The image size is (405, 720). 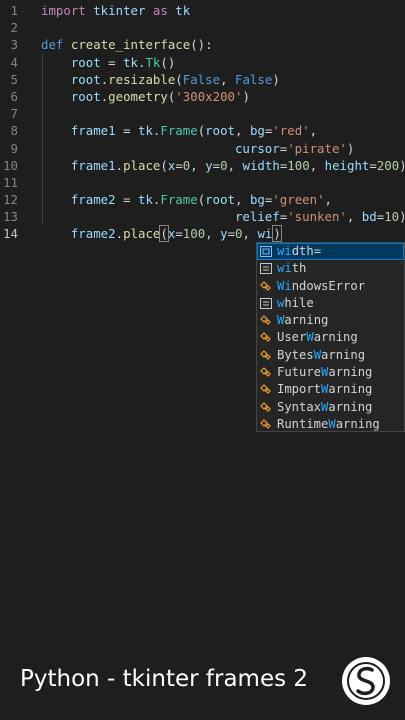 I want to click on code-token: frame2, so click(x=78, y=234).